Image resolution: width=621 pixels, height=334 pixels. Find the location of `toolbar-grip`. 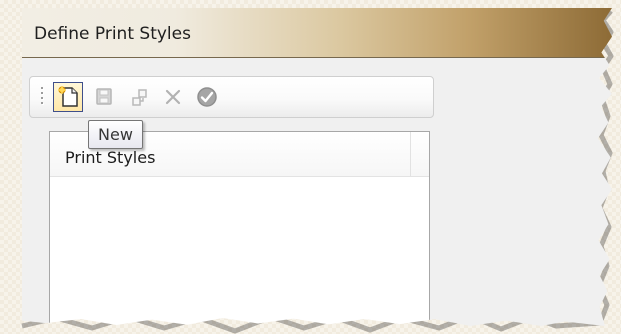

toolbar-grip is located at coordinates (42, 97).